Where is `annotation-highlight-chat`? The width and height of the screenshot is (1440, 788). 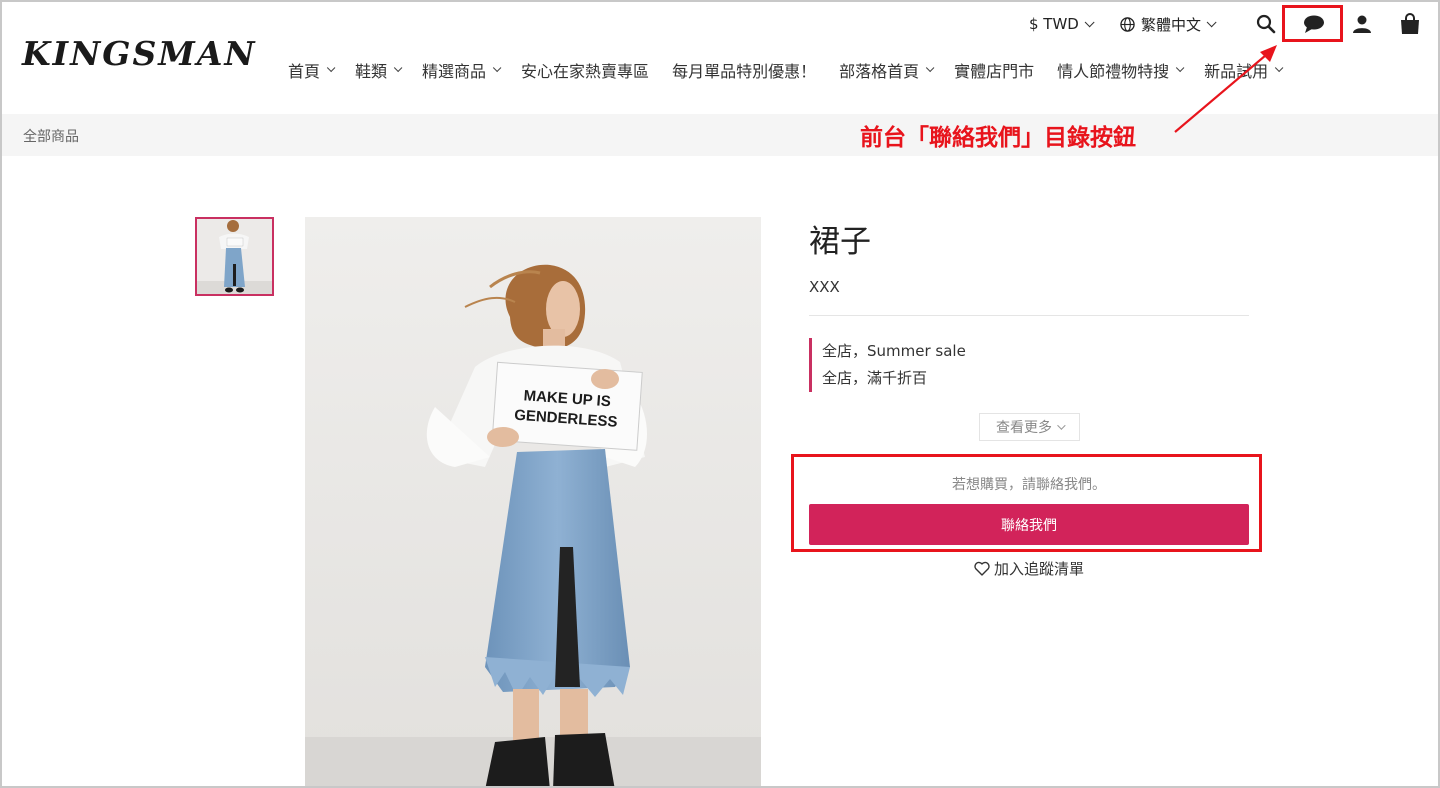
annotation-highlight-chat is located at coordinates (1312, 23).